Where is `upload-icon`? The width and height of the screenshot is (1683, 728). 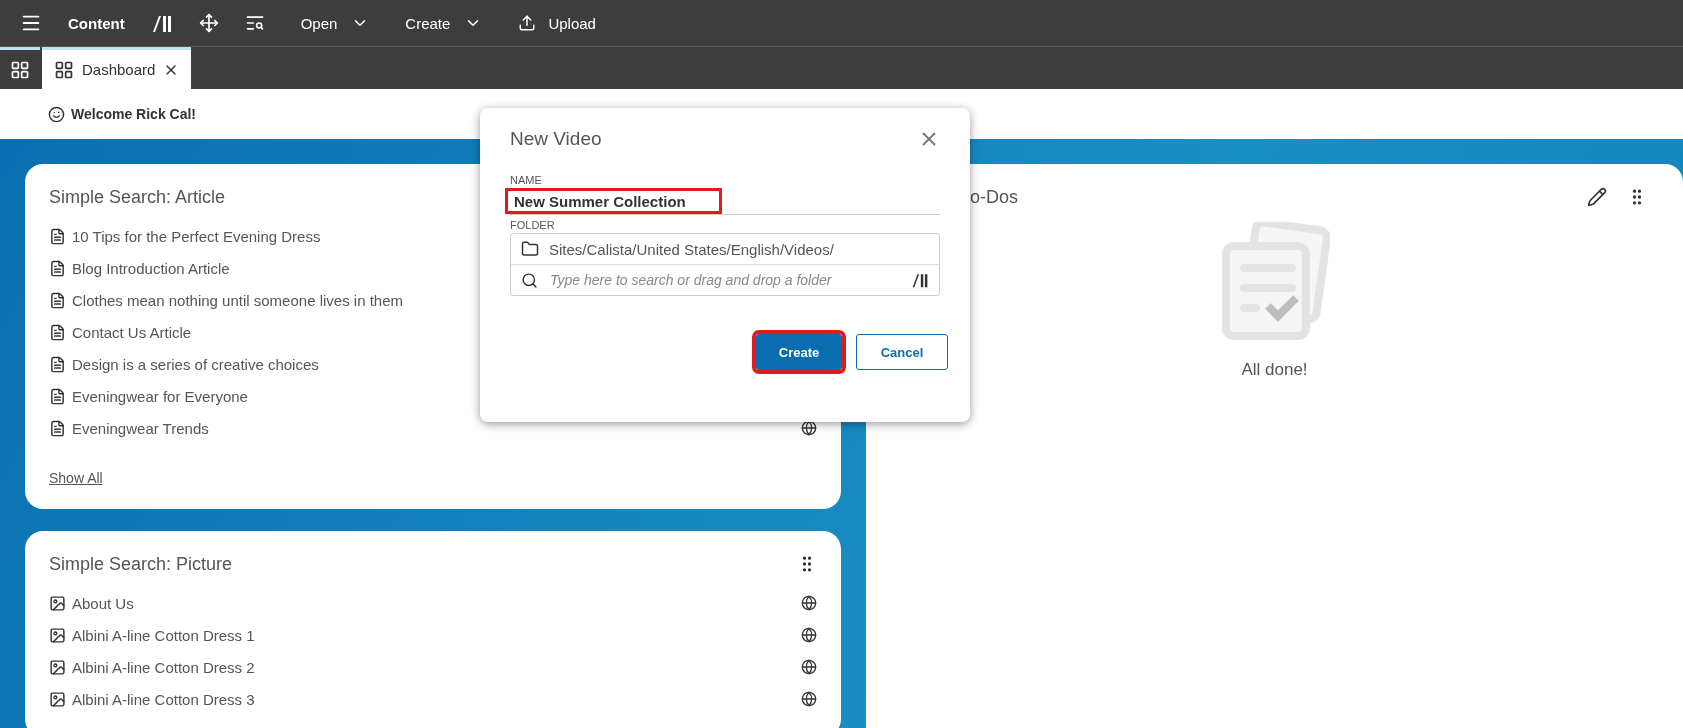
upload-icon is located at coordinates (527, 23).